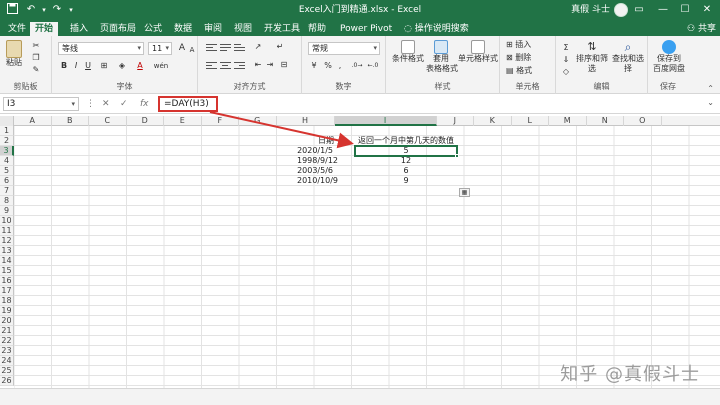 This screenshot has height=405, width=720. What do you see at coordinates (406, 171) in the screenshot?
I see `cell-I5: 6` at bounding box center [406, 171].